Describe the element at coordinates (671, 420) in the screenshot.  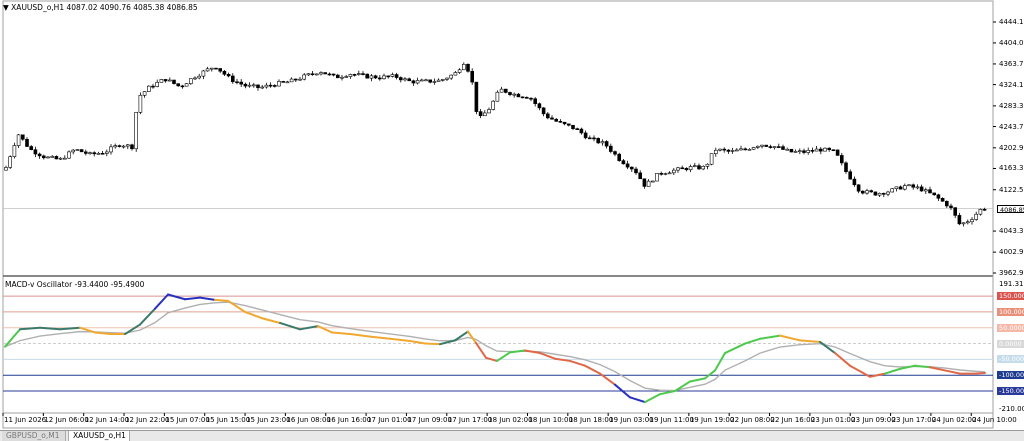
I see `time-label: 19 Jun 11:00` at that location.